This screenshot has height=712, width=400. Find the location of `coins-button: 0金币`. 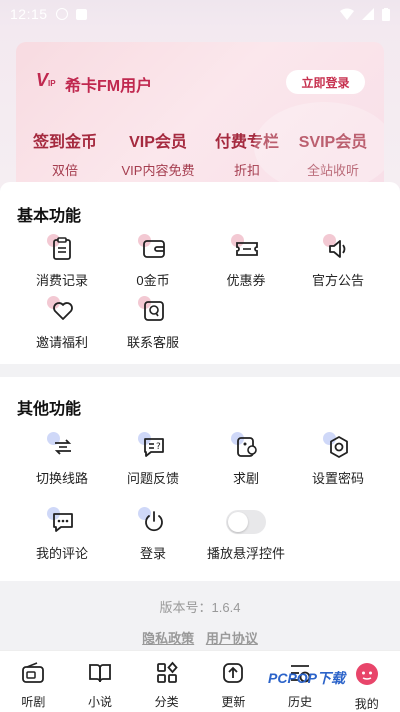

coins-button: 0金币 is located at coordinates (153, 261).